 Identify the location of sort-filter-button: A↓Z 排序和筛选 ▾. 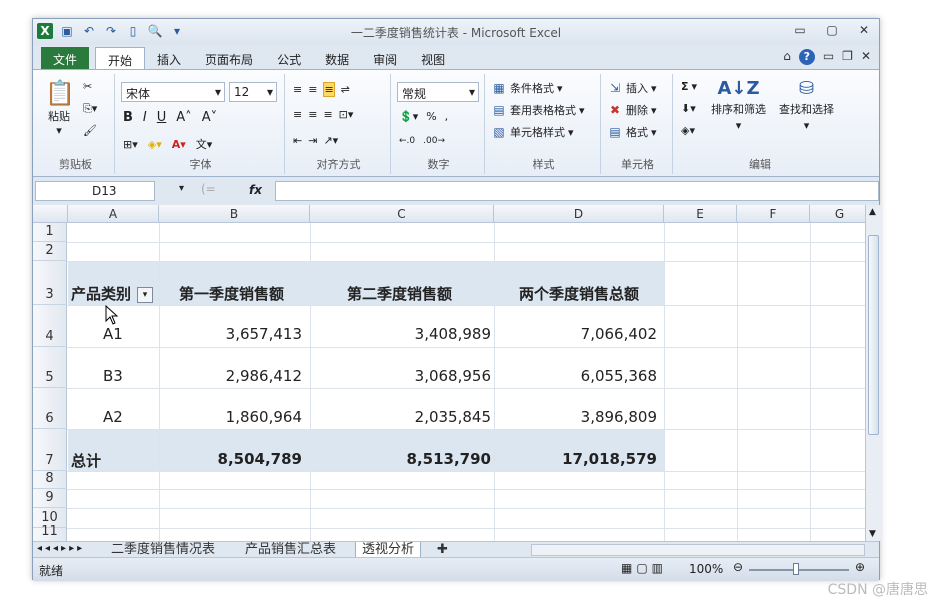
(738, 105).